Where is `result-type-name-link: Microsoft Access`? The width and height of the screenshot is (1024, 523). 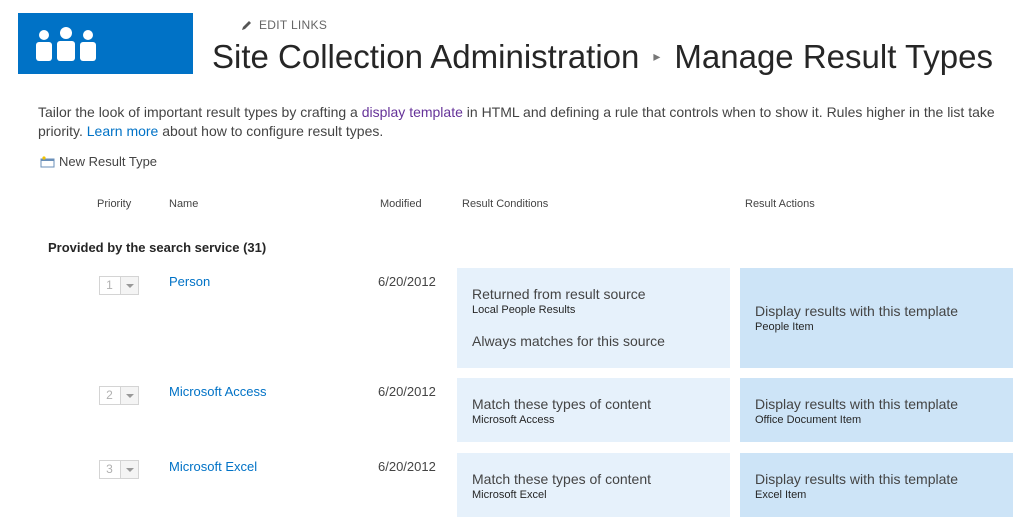
result-type-name-link: Microsoft Access is located at coordinates (218, 391).